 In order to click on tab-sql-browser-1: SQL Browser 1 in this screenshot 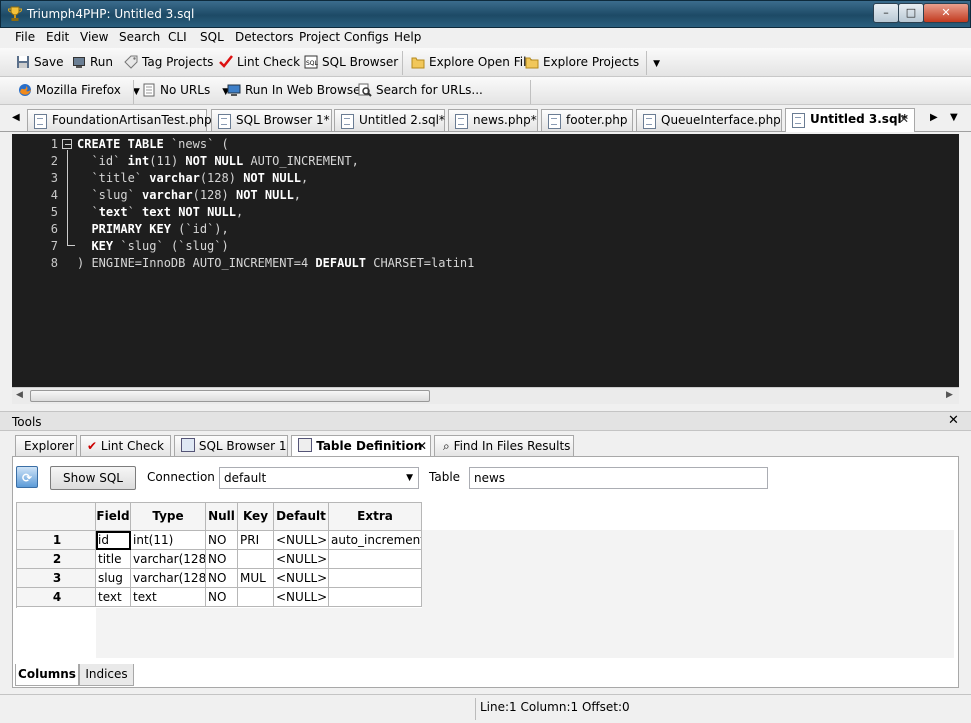, I will do `click(231, 446)`.